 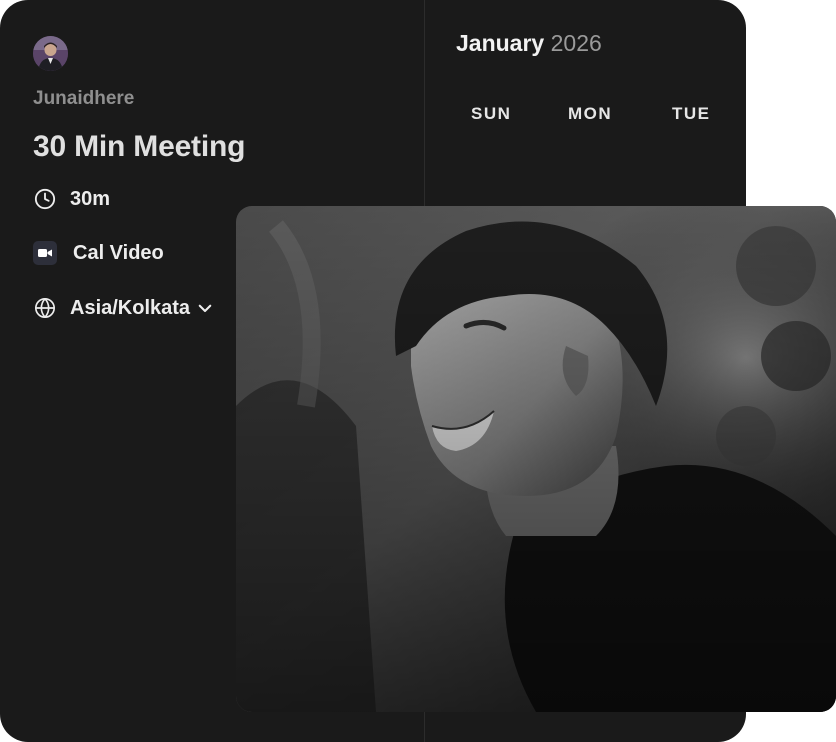 What do you see at coordinates (205, 308) in the screenshot?
I see `chevron-down-icon` at bounding box center [205, 308].